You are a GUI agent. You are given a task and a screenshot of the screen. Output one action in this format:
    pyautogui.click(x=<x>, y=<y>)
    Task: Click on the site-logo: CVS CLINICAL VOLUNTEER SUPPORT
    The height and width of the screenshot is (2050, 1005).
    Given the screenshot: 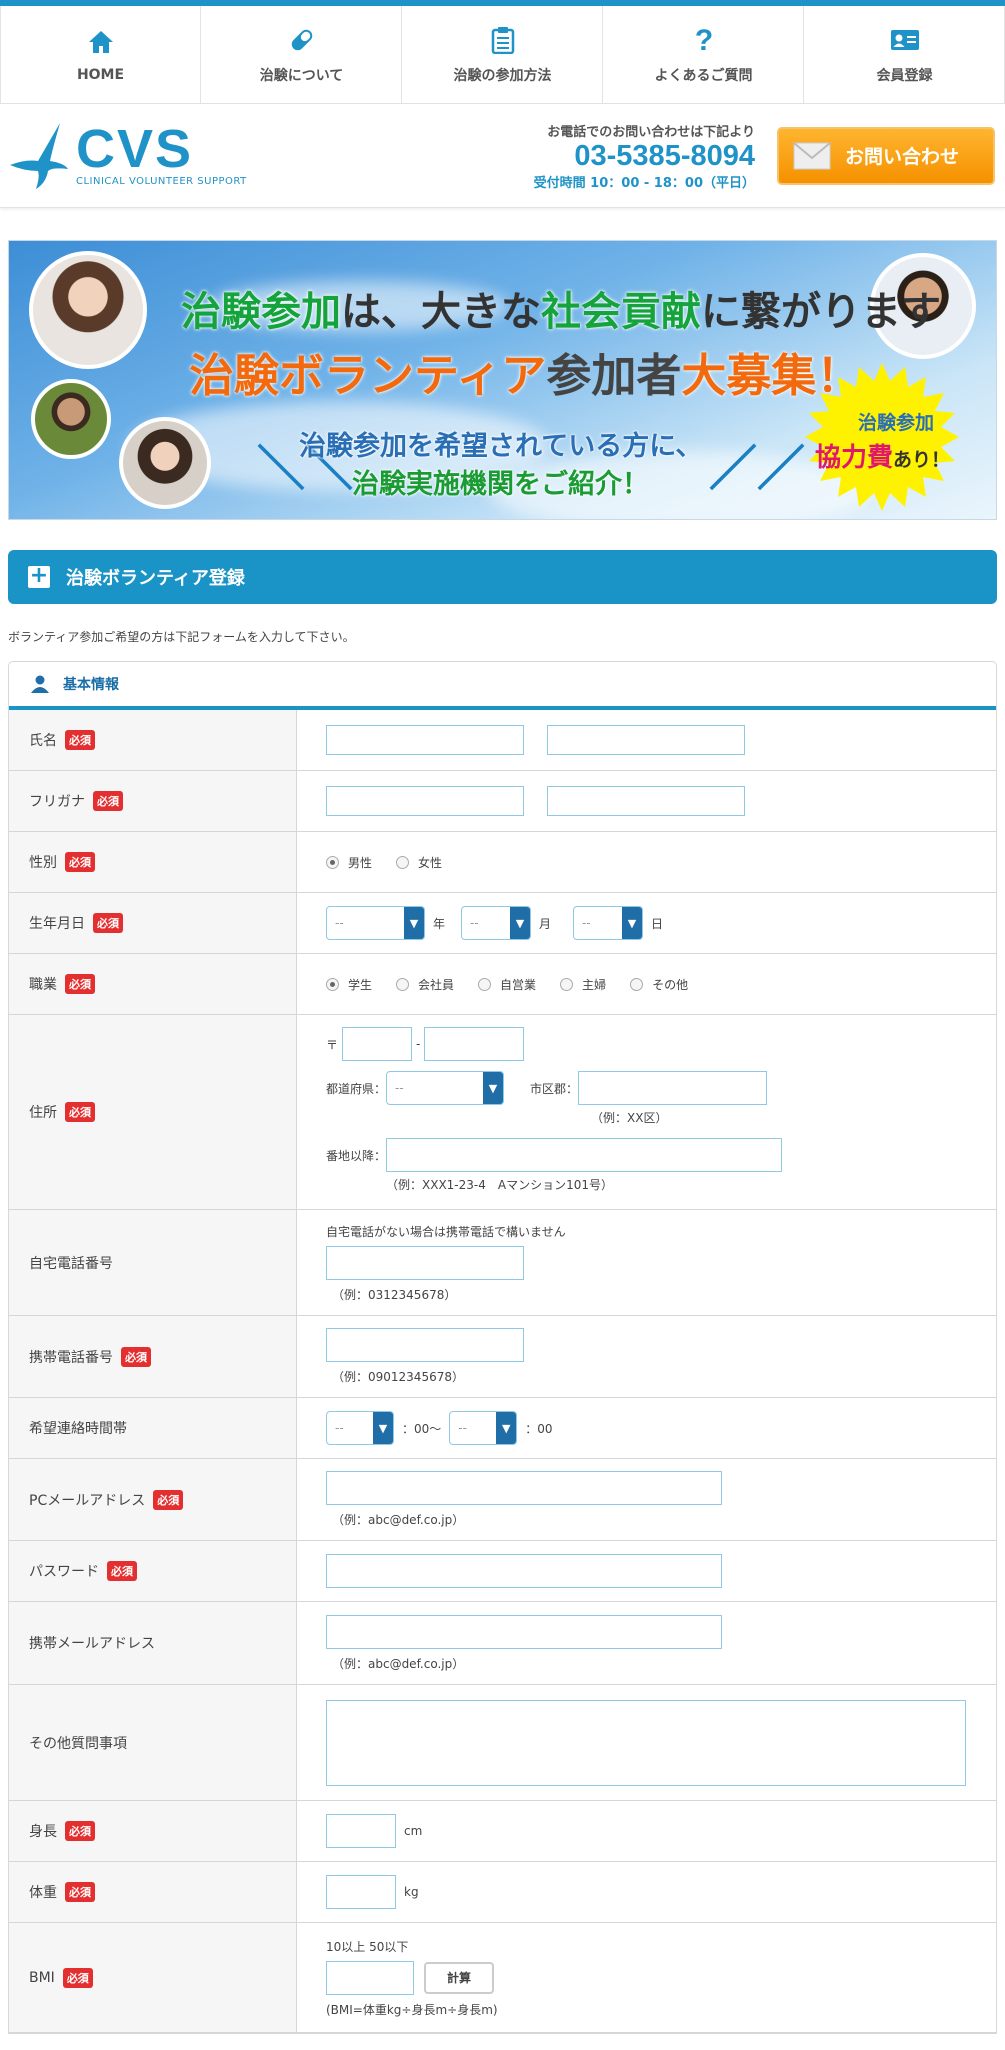 What is the action you would take?
    pyautogui.click(x=127, y=156)
    